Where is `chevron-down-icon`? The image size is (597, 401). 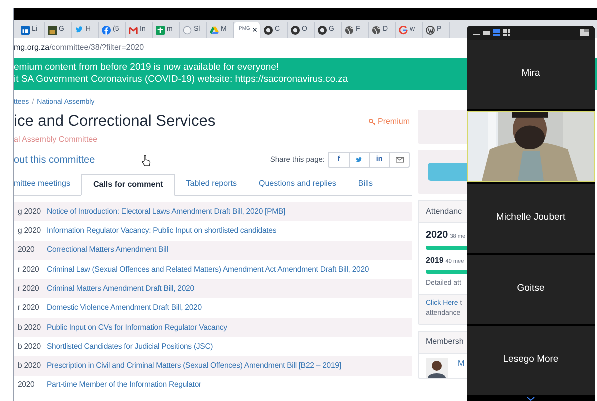 chevron-down-icon is located at coordinates (531, 398).